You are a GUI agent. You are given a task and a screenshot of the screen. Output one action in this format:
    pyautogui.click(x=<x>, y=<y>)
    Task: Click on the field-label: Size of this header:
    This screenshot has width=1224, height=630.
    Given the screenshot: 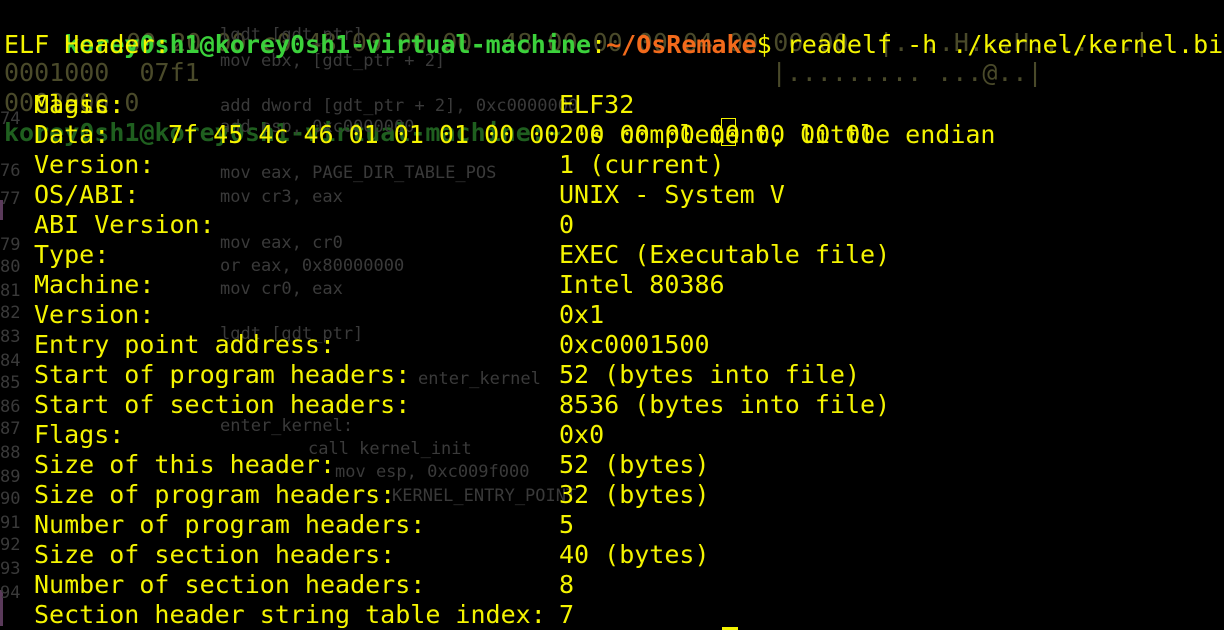 What is the action you would take?
    pyautogui.click(x=185, y=464)
    